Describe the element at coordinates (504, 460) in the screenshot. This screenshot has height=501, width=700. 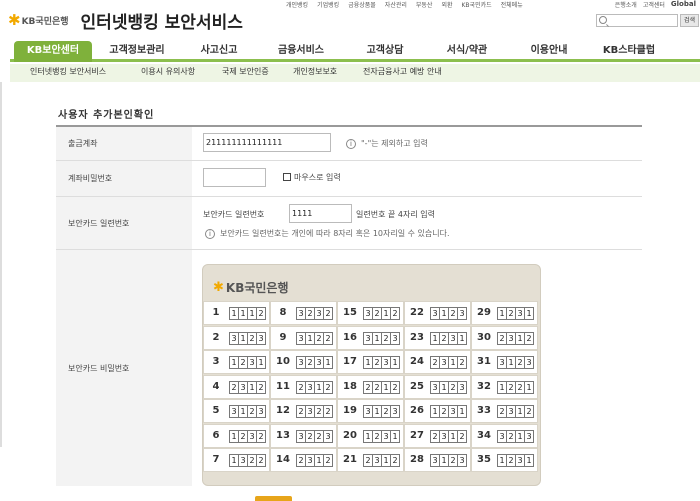
I see `security-card-cell: 35 1 2 3 1` at that location.